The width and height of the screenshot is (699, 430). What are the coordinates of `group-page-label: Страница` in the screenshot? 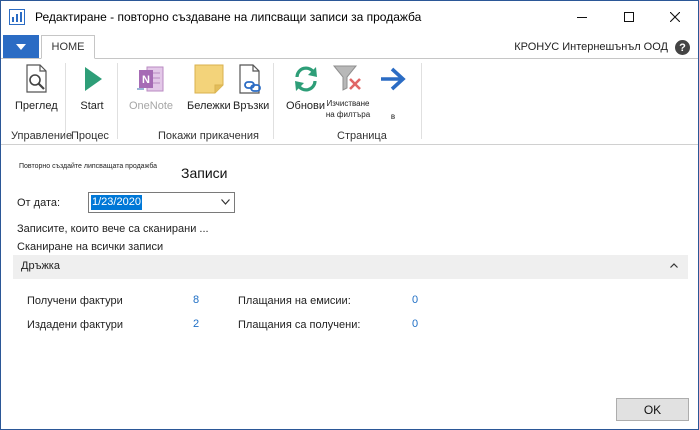 It's located at (362, 136).